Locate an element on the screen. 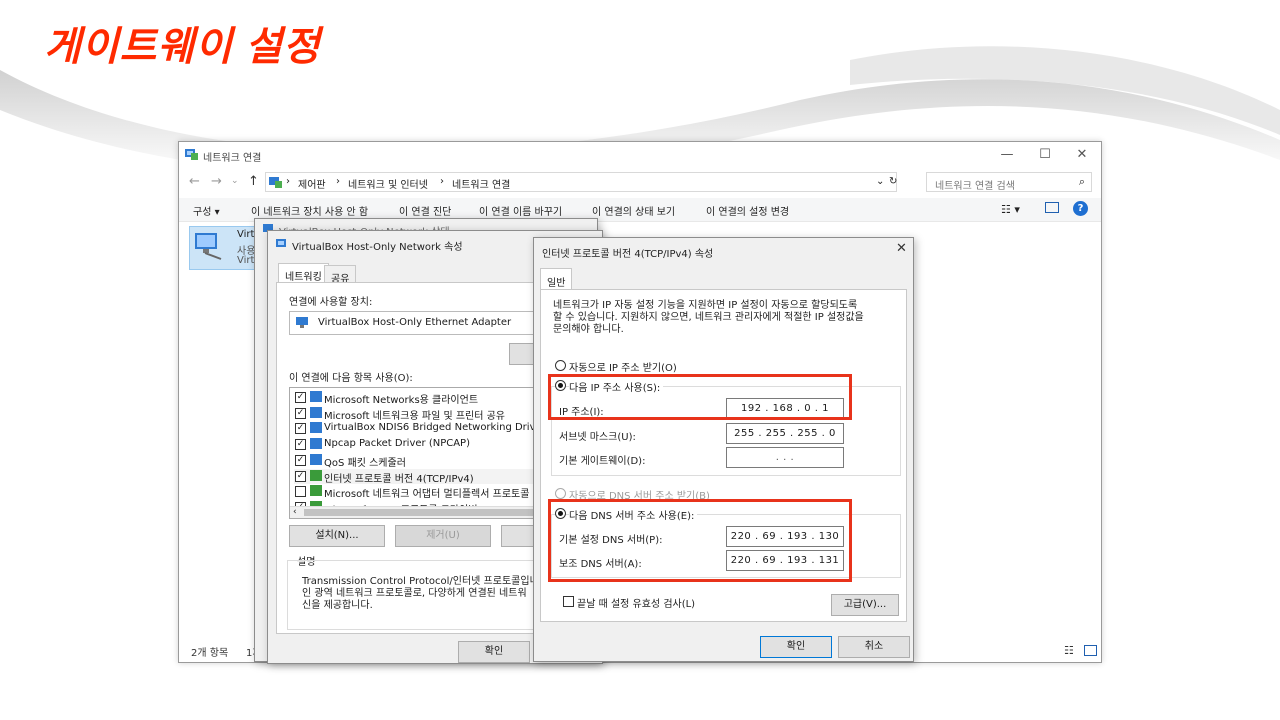 The width and height of the screenshot is (1280, 720). view-options-icon: ☷ ▾ is located at coordinates (1010, 209).